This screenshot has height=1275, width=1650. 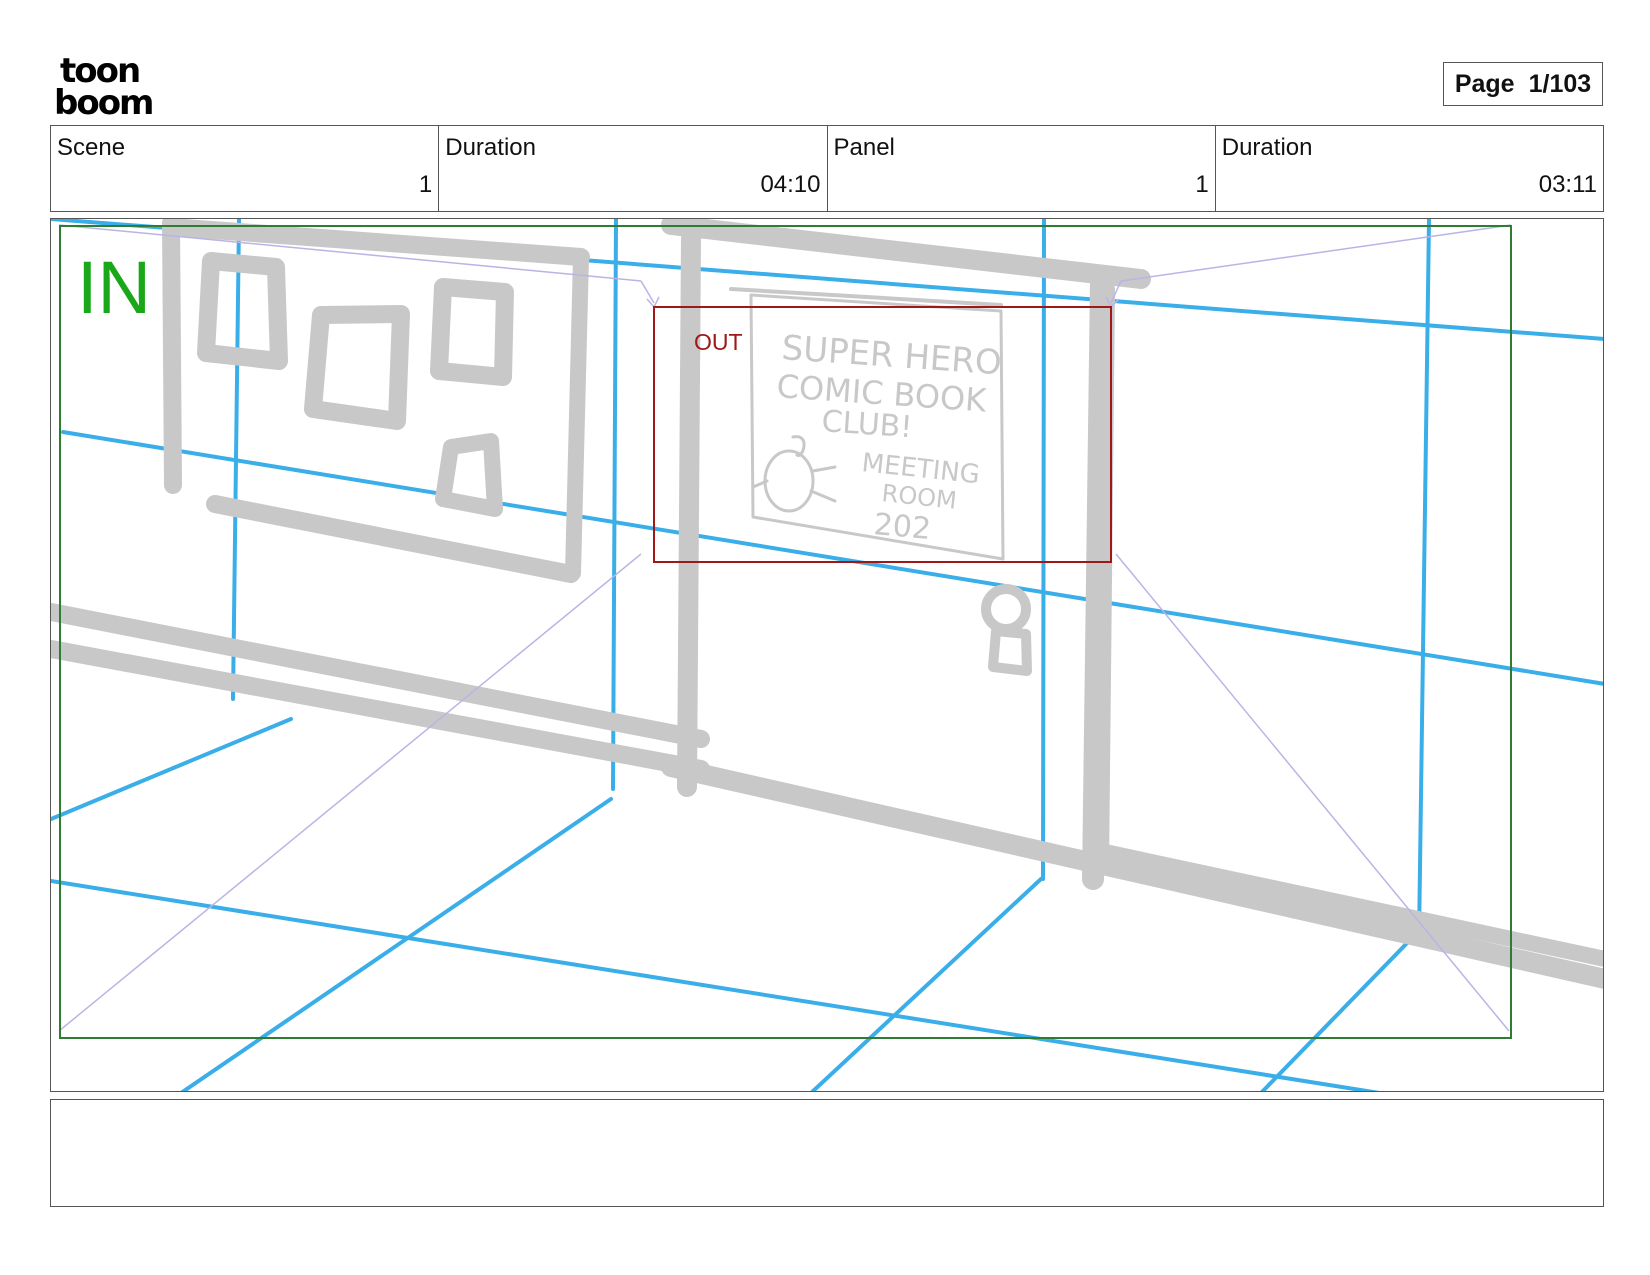 What do you see at coordinates (1202, 184) in the screenshot?
I see `panel-value: 1` at bounding box center [1202, 184].